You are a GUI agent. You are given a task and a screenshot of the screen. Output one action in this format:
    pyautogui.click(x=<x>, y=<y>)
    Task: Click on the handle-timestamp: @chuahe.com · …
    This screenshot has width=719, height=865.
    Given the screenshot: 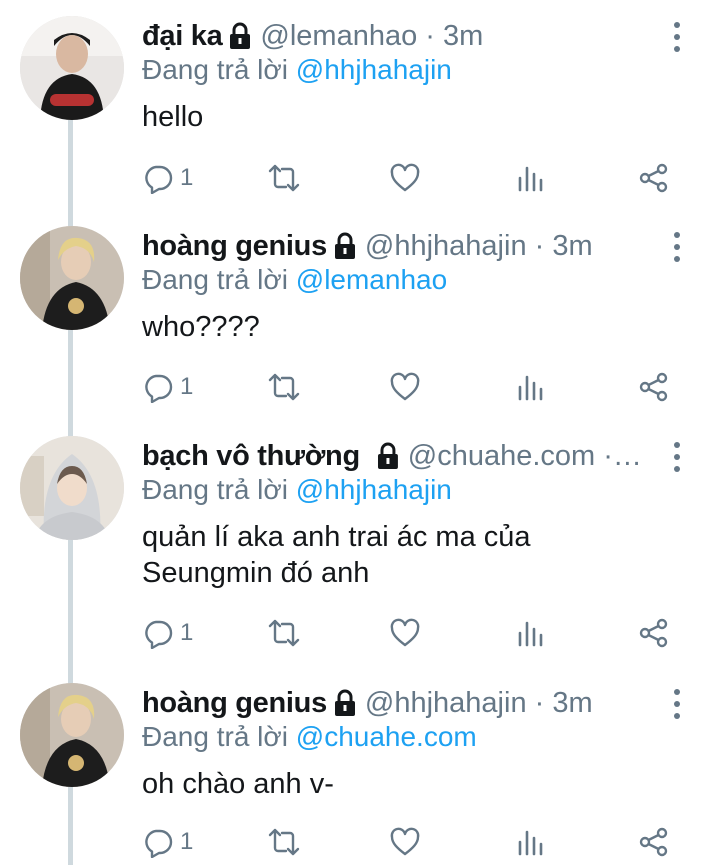 What is the action you would take?
    pyautogui.click(x=528, y=456)
    